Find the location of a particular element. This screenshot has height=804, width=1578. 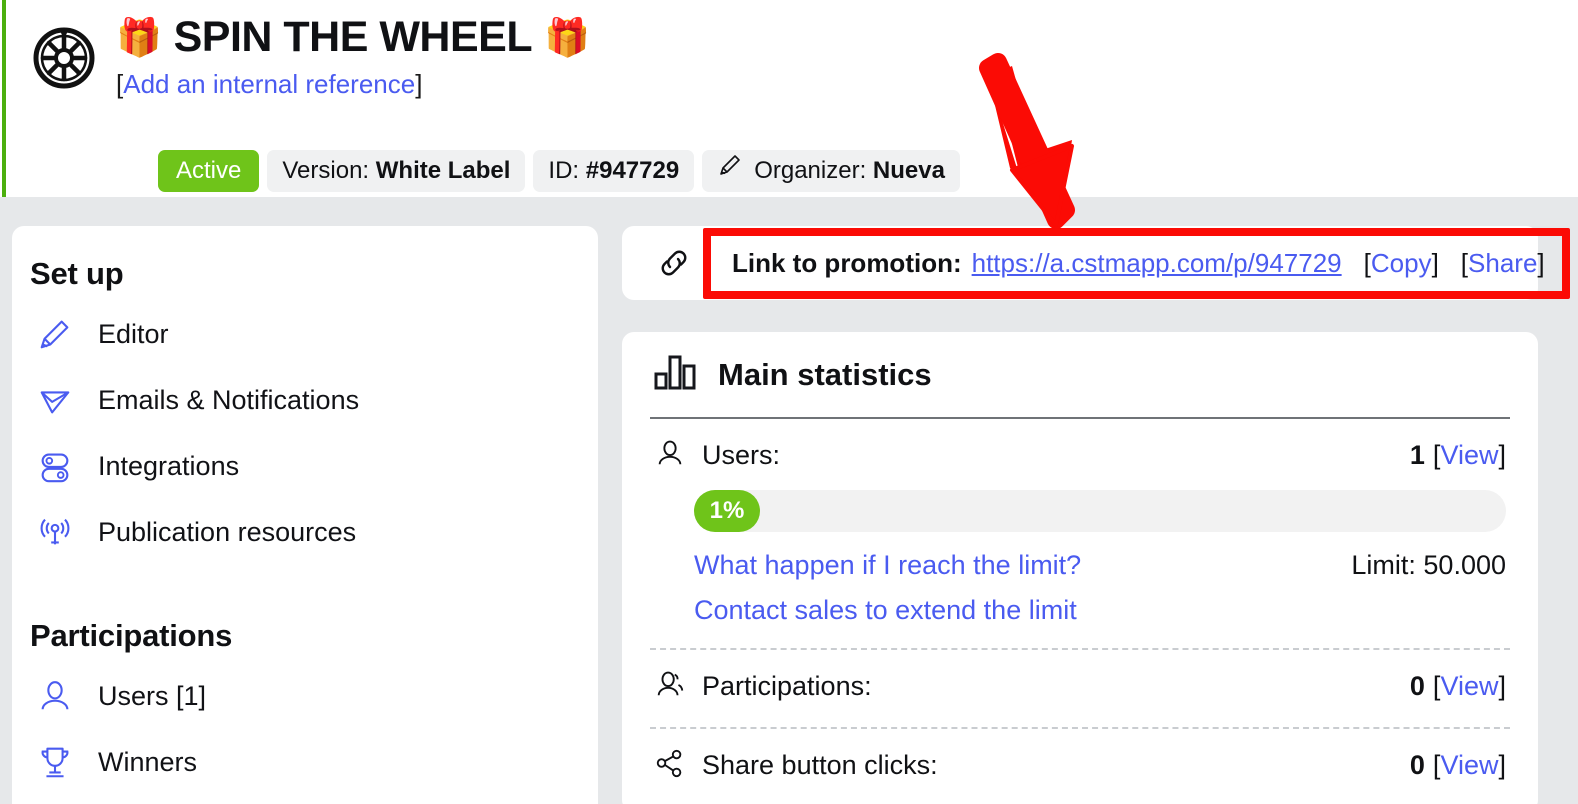

trophy-icon is located at coordinates (55, 762).